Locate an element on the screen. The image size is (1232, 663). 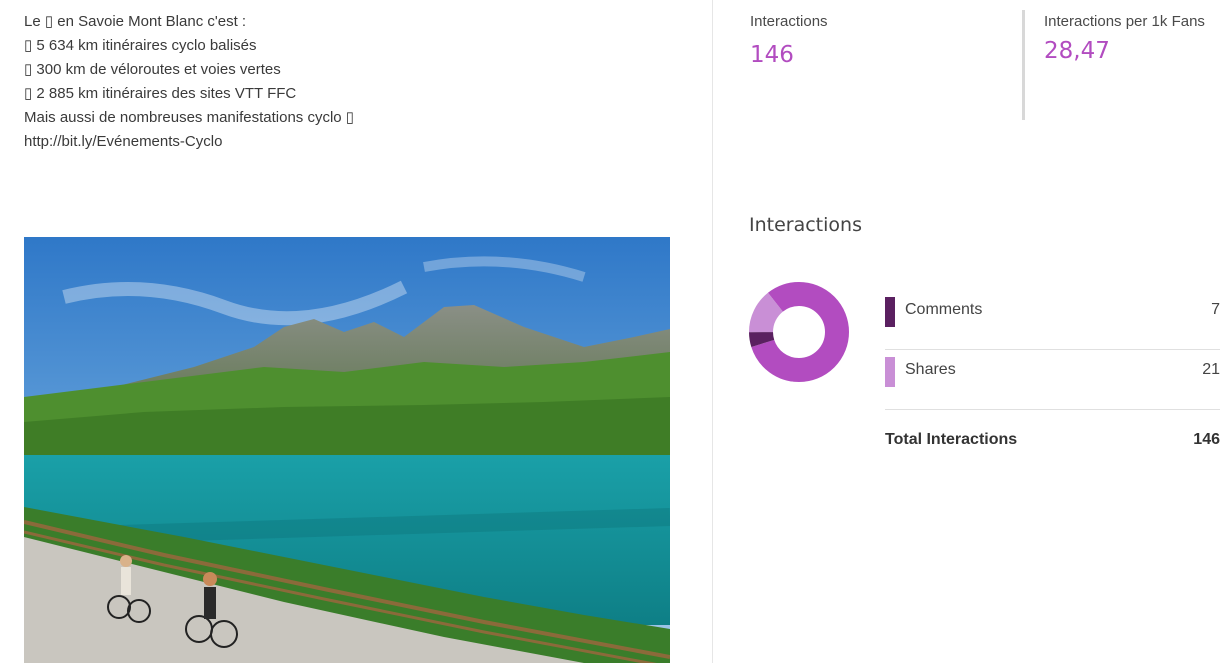
legend-total-row: Total Interactions 146 is located at coordinates (1052, 430).